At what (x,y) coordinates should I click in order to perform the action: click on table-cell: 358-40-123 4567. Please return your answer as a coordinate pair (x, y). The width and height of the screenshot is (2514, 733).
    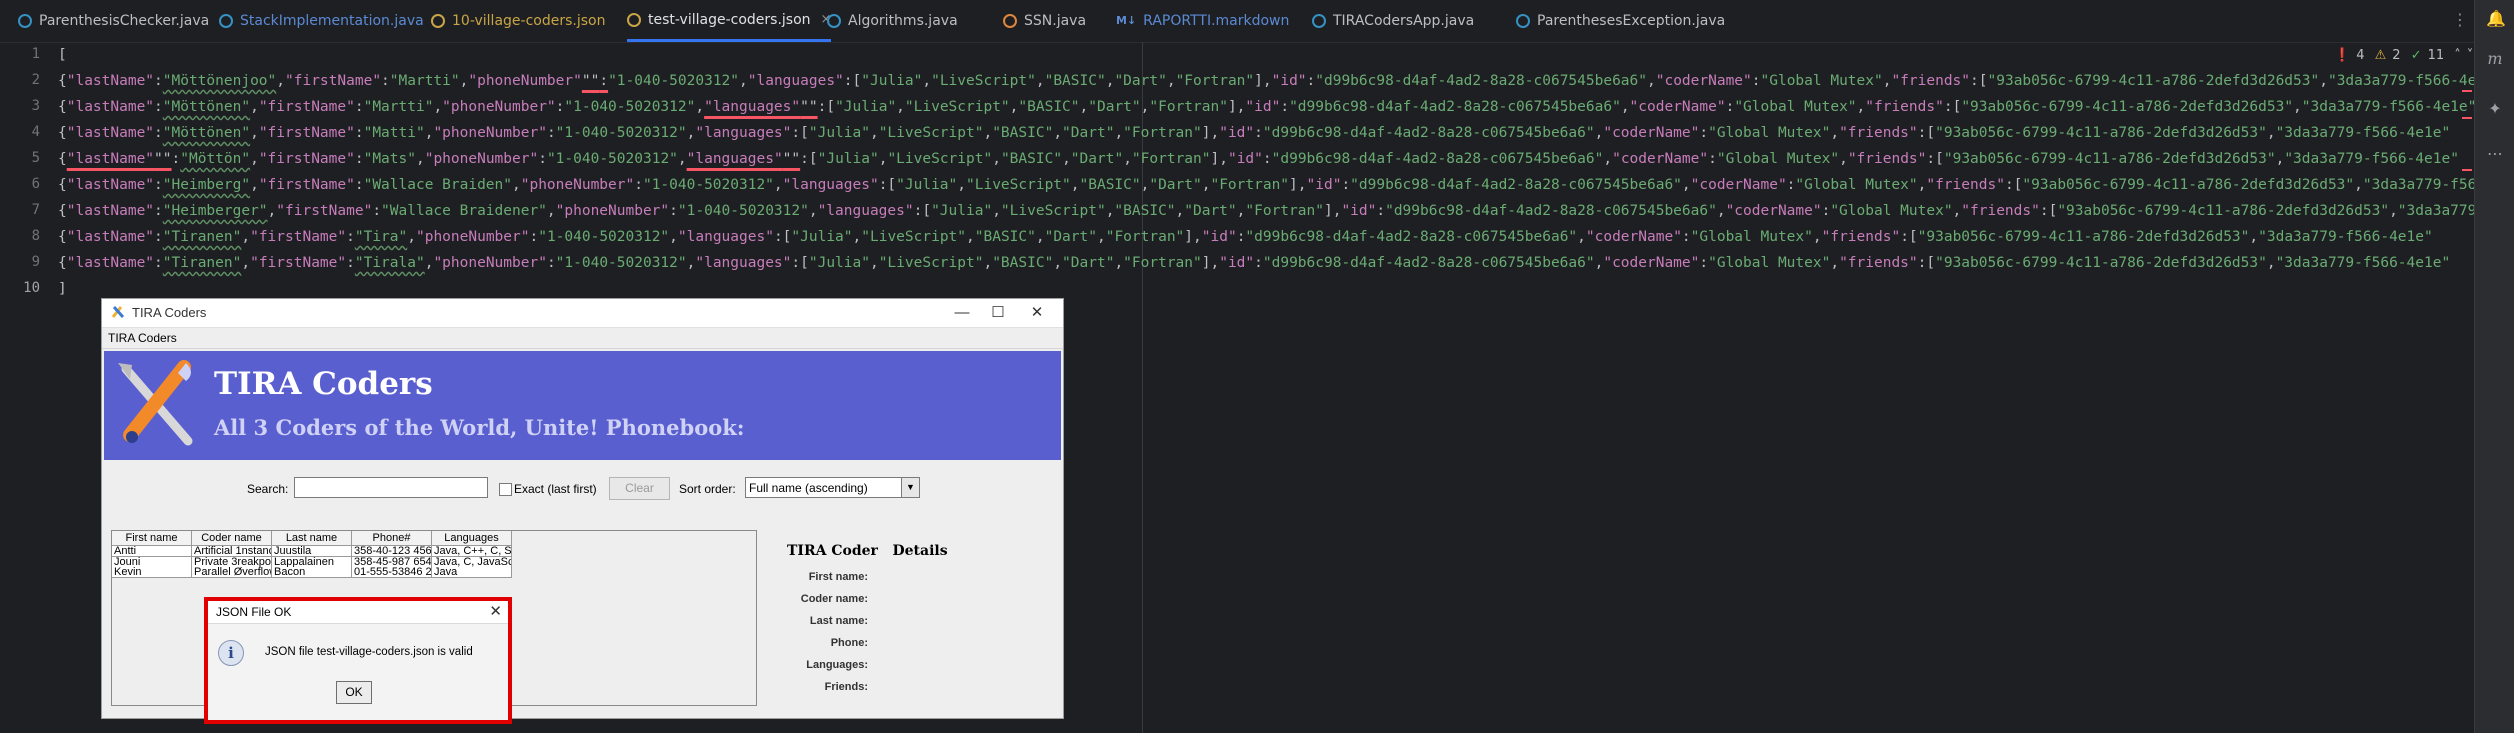
    Looking at the image, I should click on (392, 551).